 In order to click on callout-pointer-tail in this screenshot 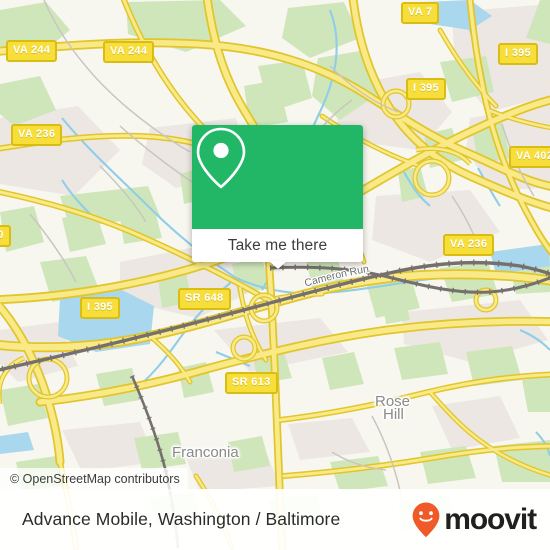, I will do `click(277, 265)`.